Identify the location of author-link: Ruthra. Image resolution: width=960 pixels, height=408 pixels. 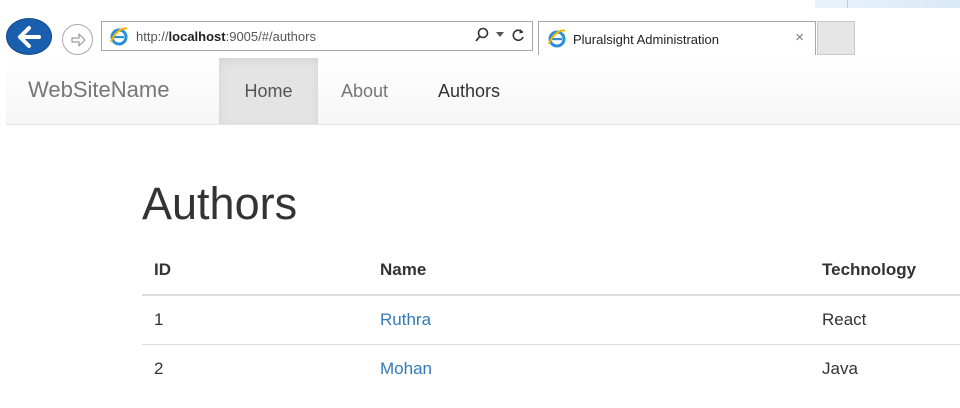
(405, 319).